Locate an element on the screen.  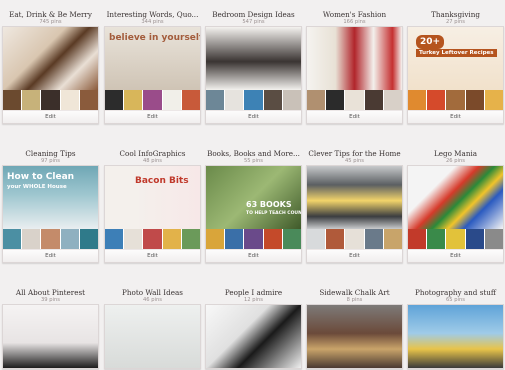
board: Photo Wall Ideas 46 pins is located at coordinates (152, 328).